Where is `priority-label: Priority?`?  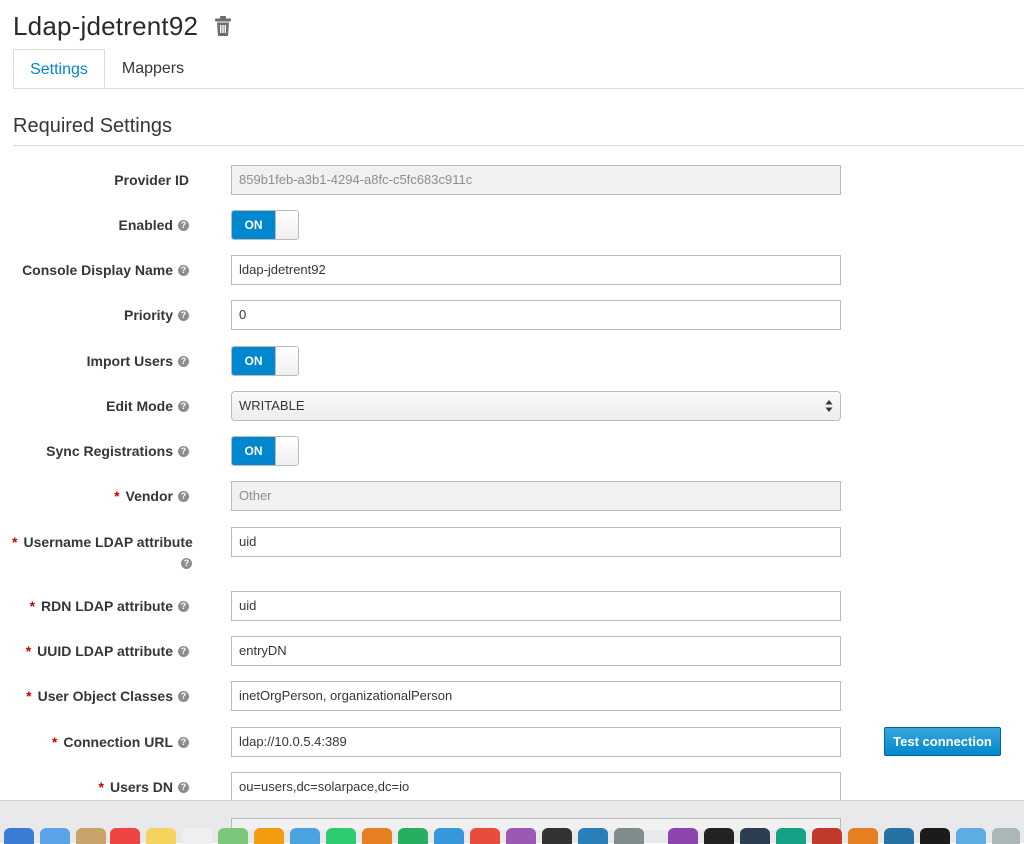
priority-label: Priority? is located at coordinates (156, 315).